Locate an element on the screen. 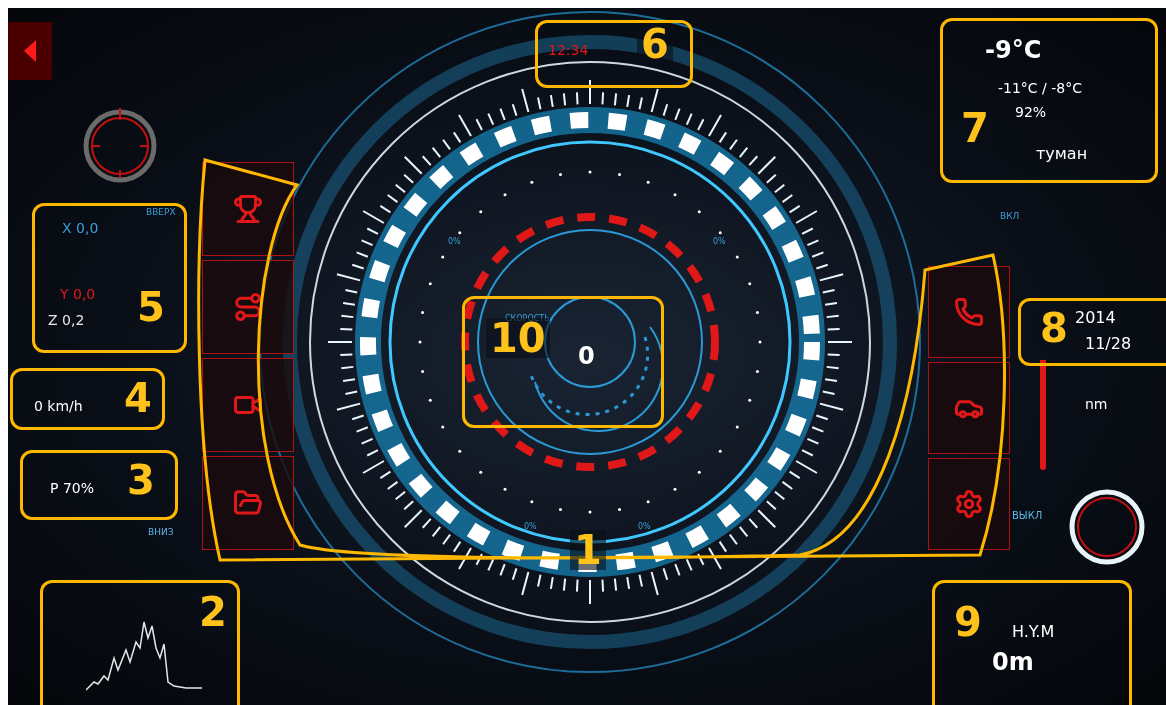 The width and height of the screenshot is (1166, 705). speed-text: 0 km/h is located at coordinates (58, 406).